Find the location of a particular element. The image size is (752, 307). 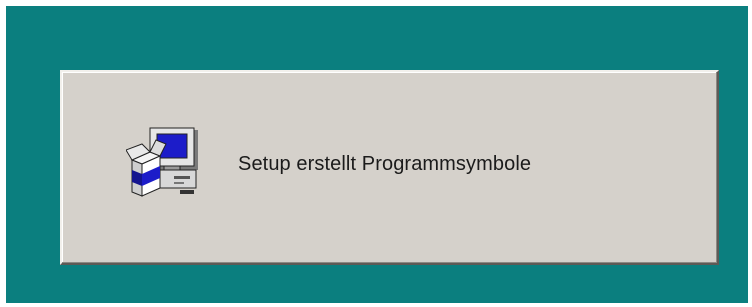

setup-computer-icon is located at coordinates (169, 166).